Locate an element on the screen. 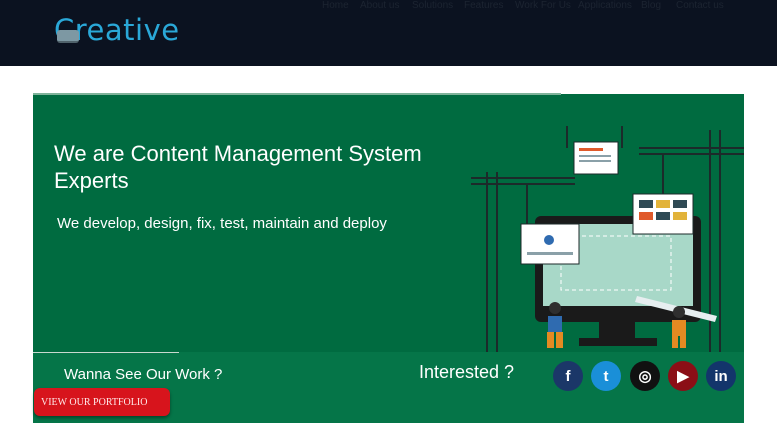 The width and height of the screenshot is (777, 423). hanging-panel-top is located at coordinates (596, 158).